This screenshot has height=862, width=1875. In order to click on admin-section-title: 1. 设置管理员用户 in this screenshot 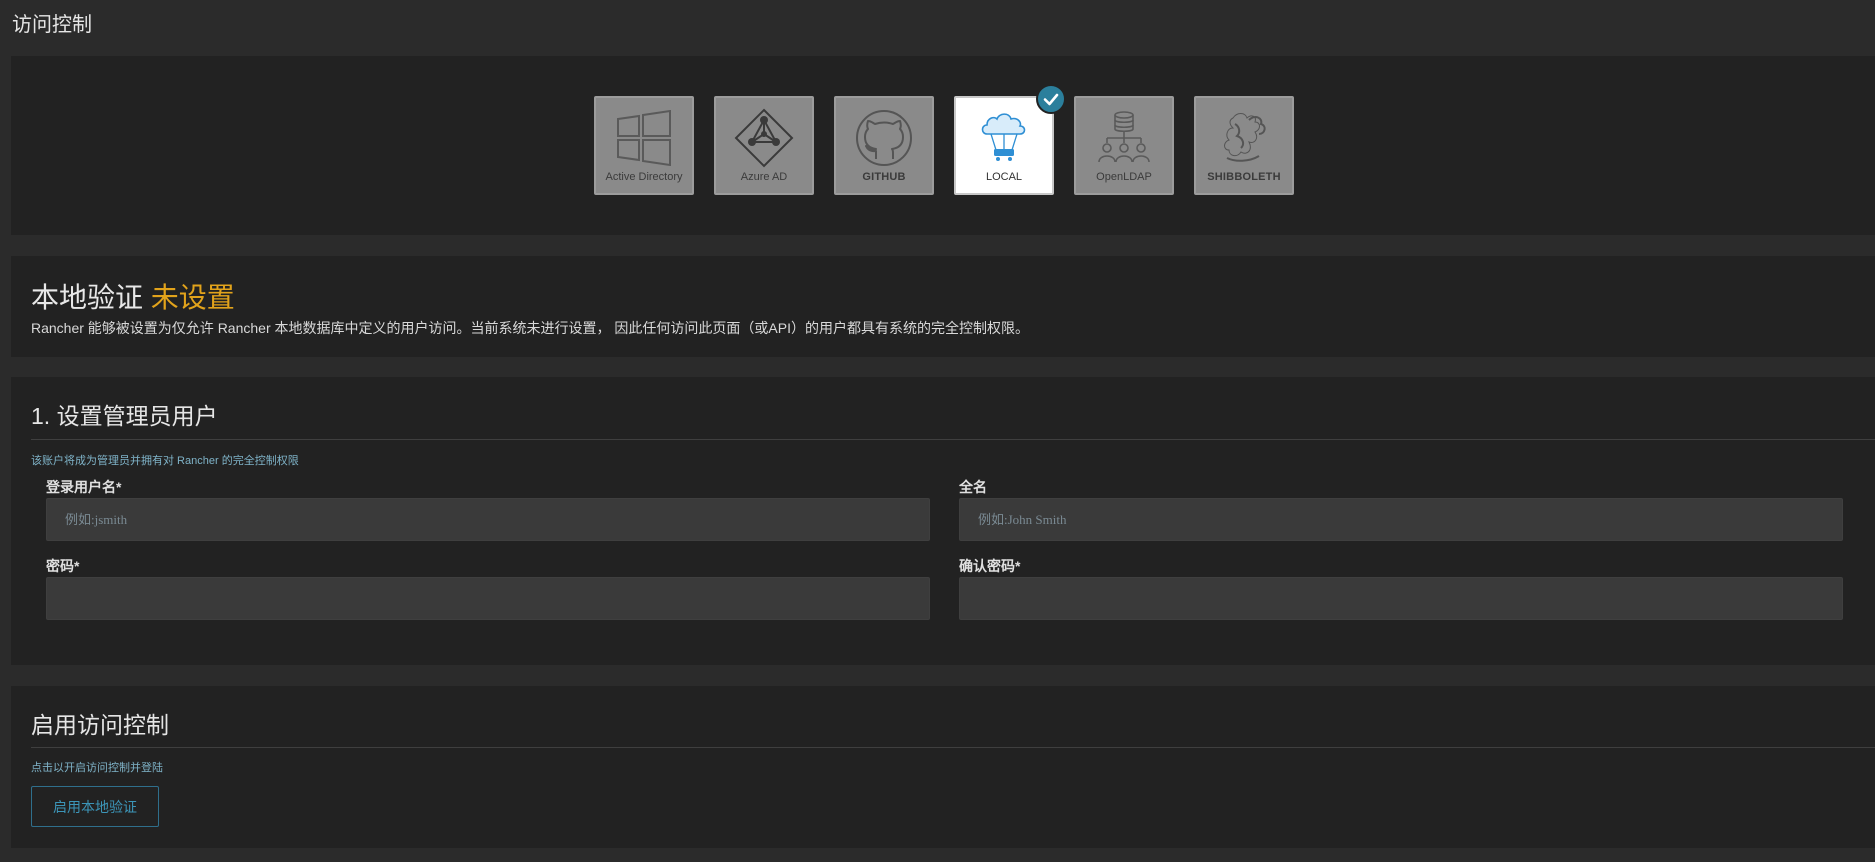, I will do `click(124, 416)`.